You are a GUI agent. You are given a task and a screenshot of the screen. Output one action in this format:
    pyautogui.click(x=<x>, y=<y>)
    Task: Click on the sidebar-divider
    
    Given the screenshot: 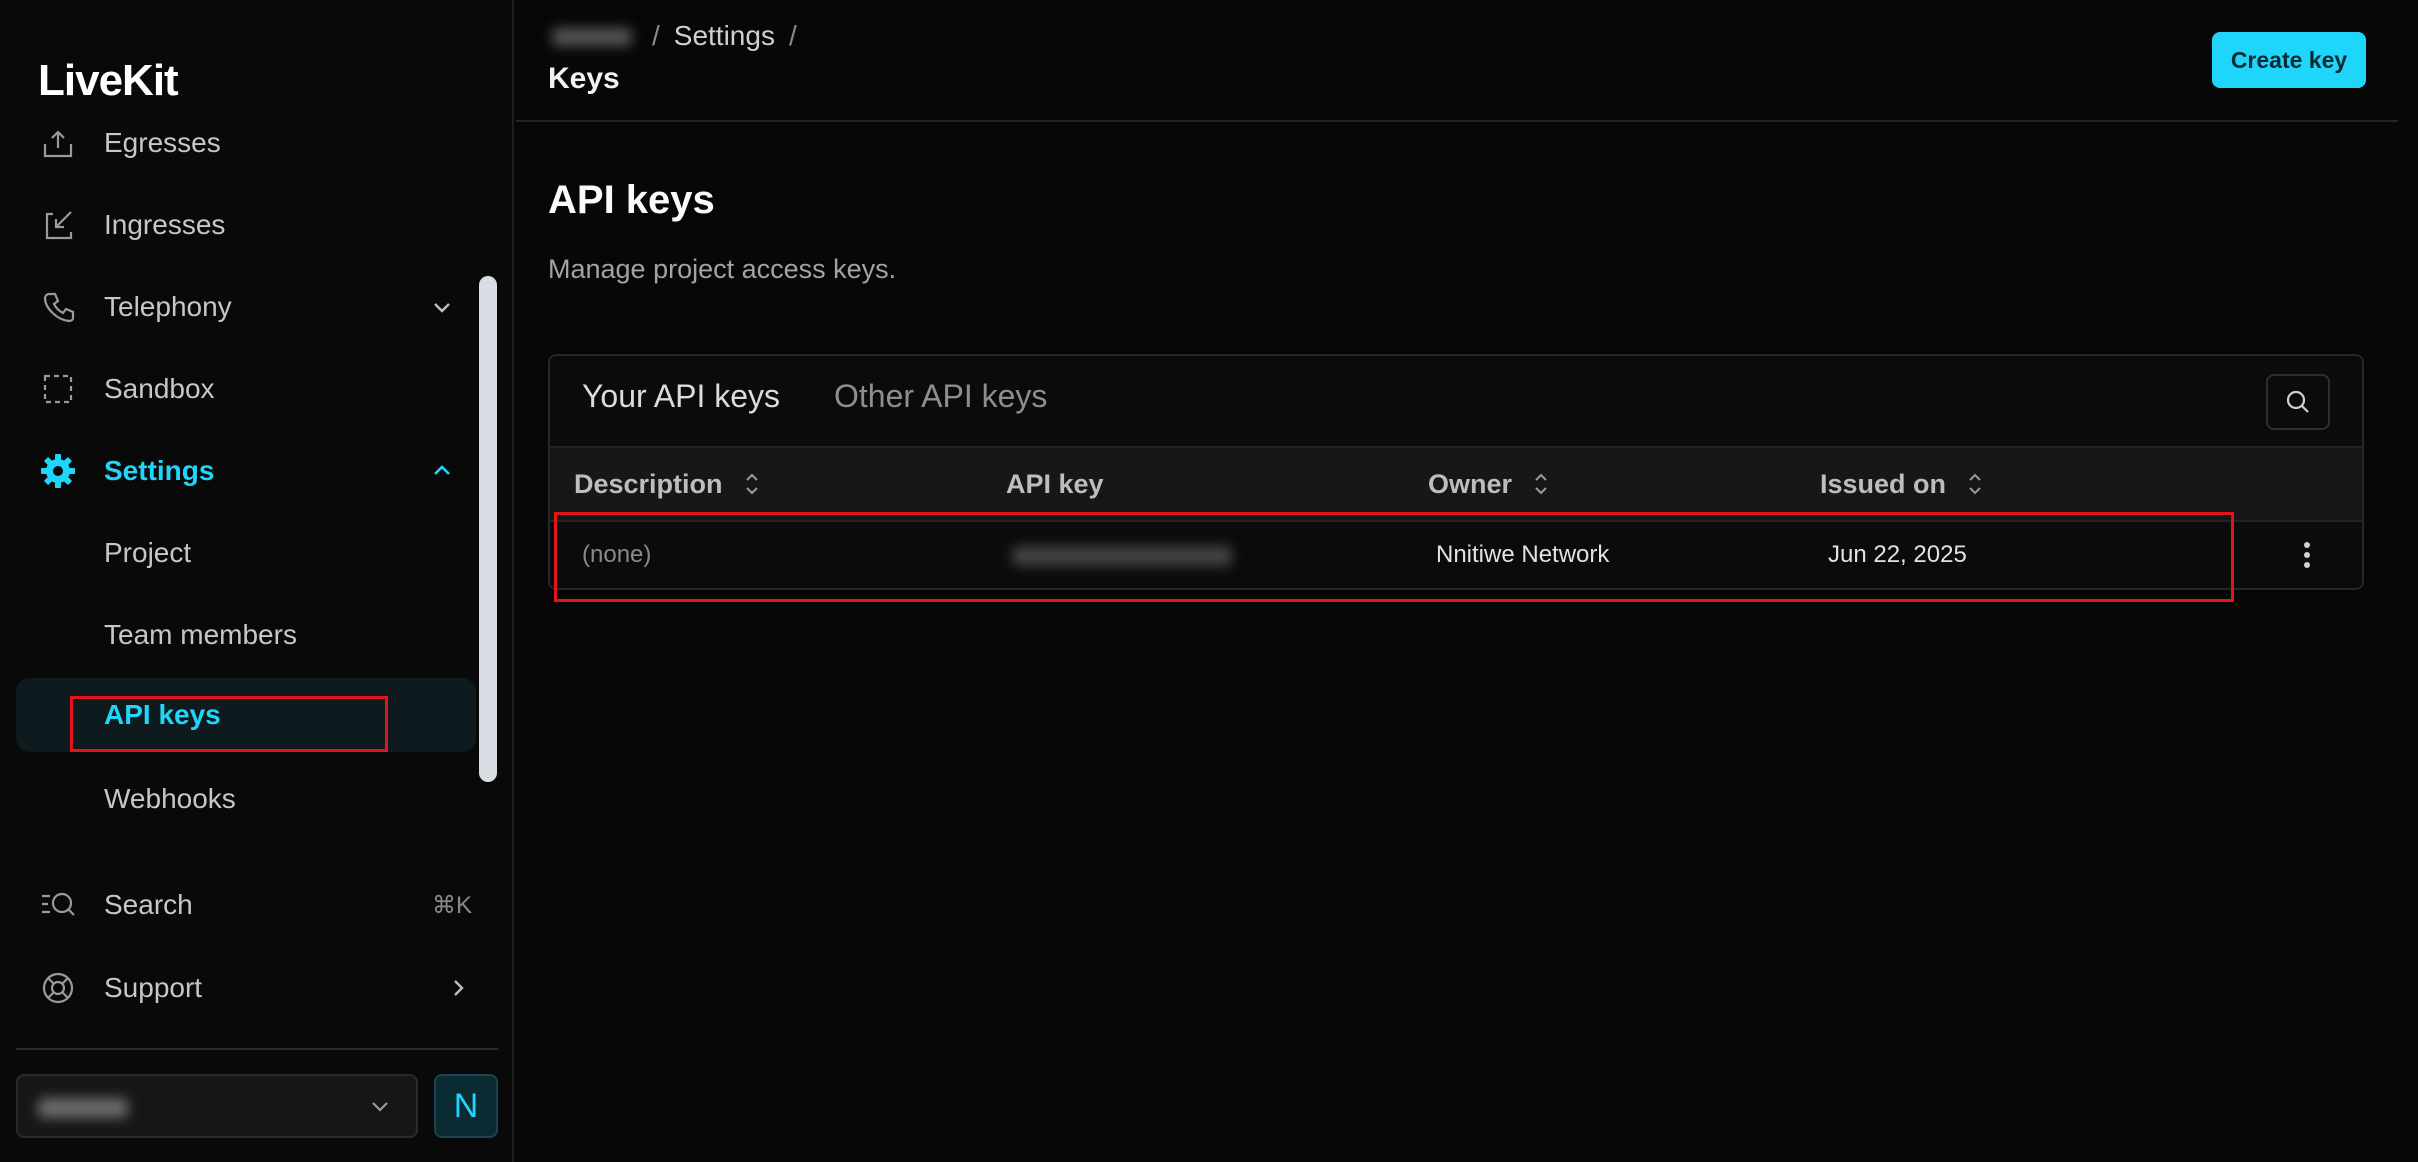 What is the action you would take?
    pyautogui.click(x=257, y=1049)
    